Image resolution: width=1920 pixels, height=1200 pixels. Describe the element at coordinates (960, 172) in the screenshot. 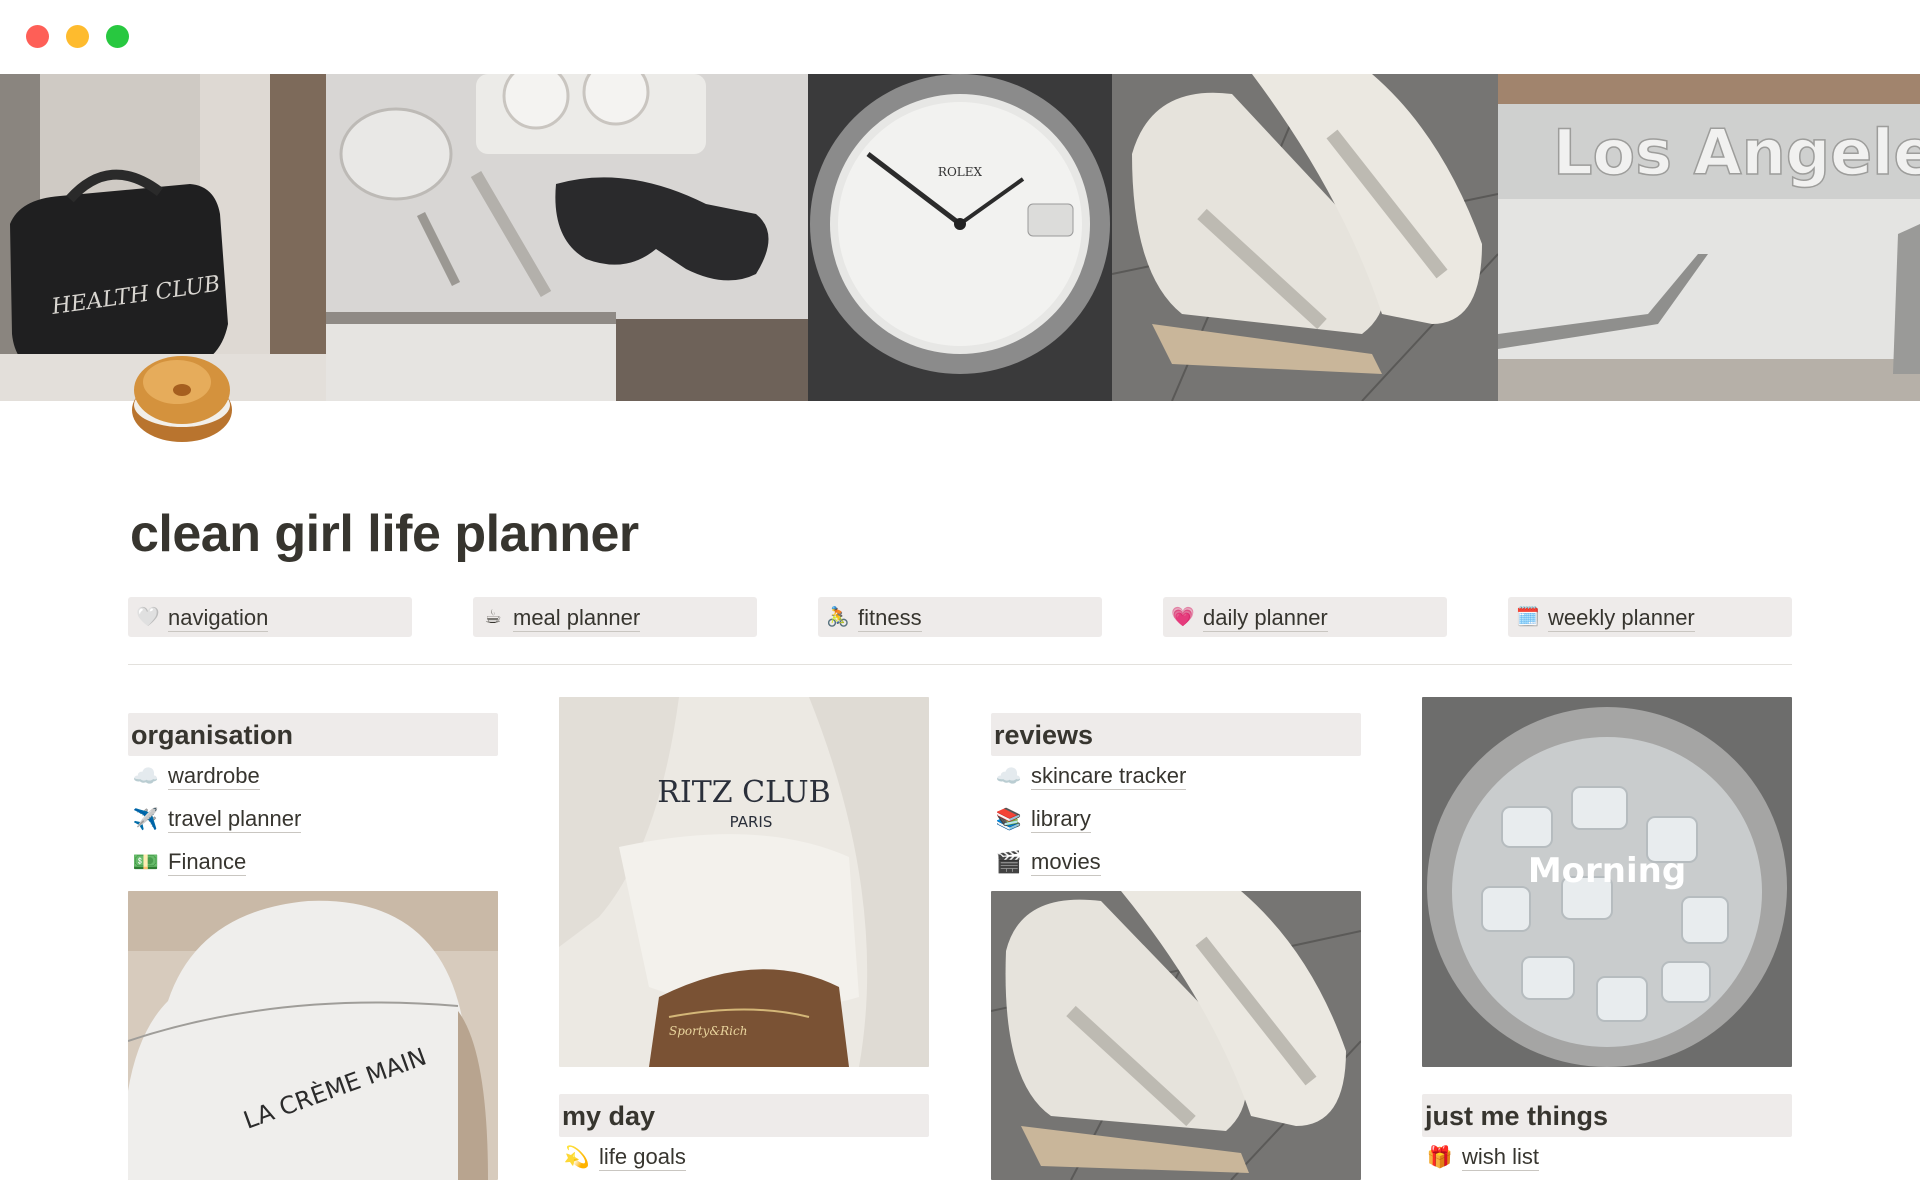

I see `cover-watch-text: ROLEX` at that location.